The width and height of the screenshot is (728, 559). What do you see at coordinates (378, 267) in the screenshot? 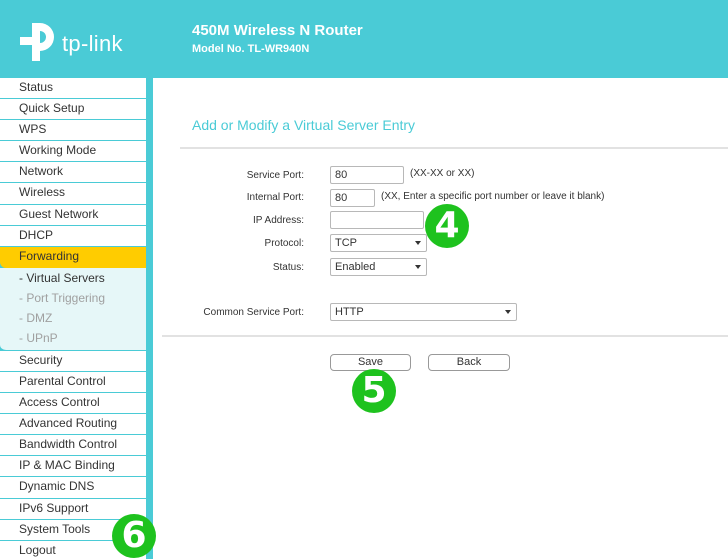
I see `status-select: Enabled` at bounding box center [378, 267].